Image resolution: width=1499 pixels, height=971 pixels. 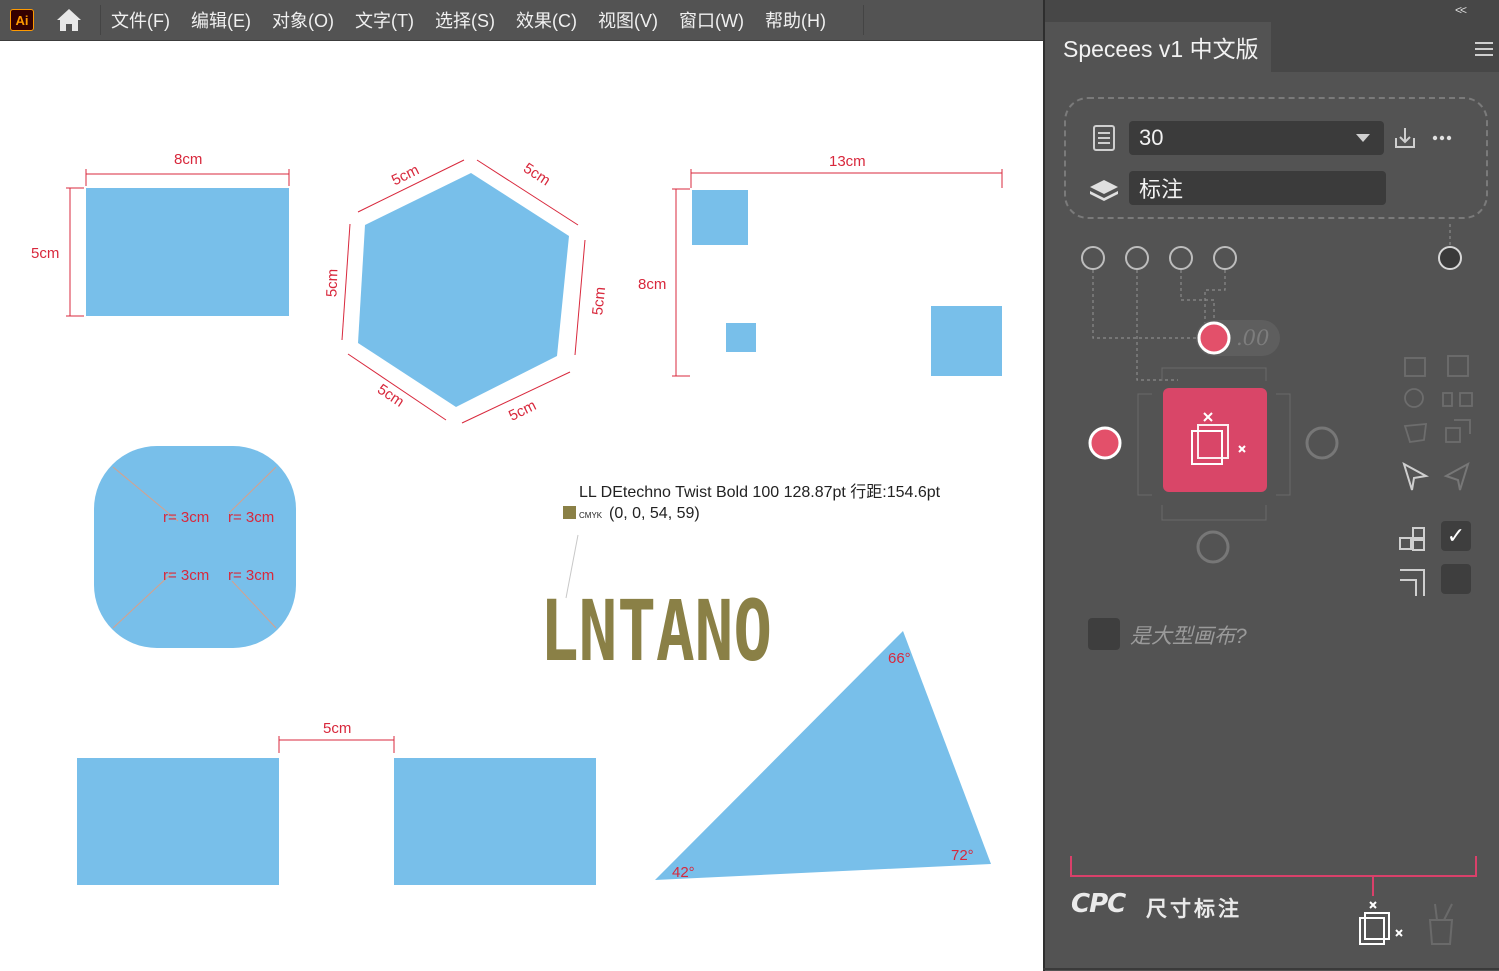 What do you see at coordinates (1271, 302) in the screenshot?
I see `connector-lines` at bounding box center [1271, 302].